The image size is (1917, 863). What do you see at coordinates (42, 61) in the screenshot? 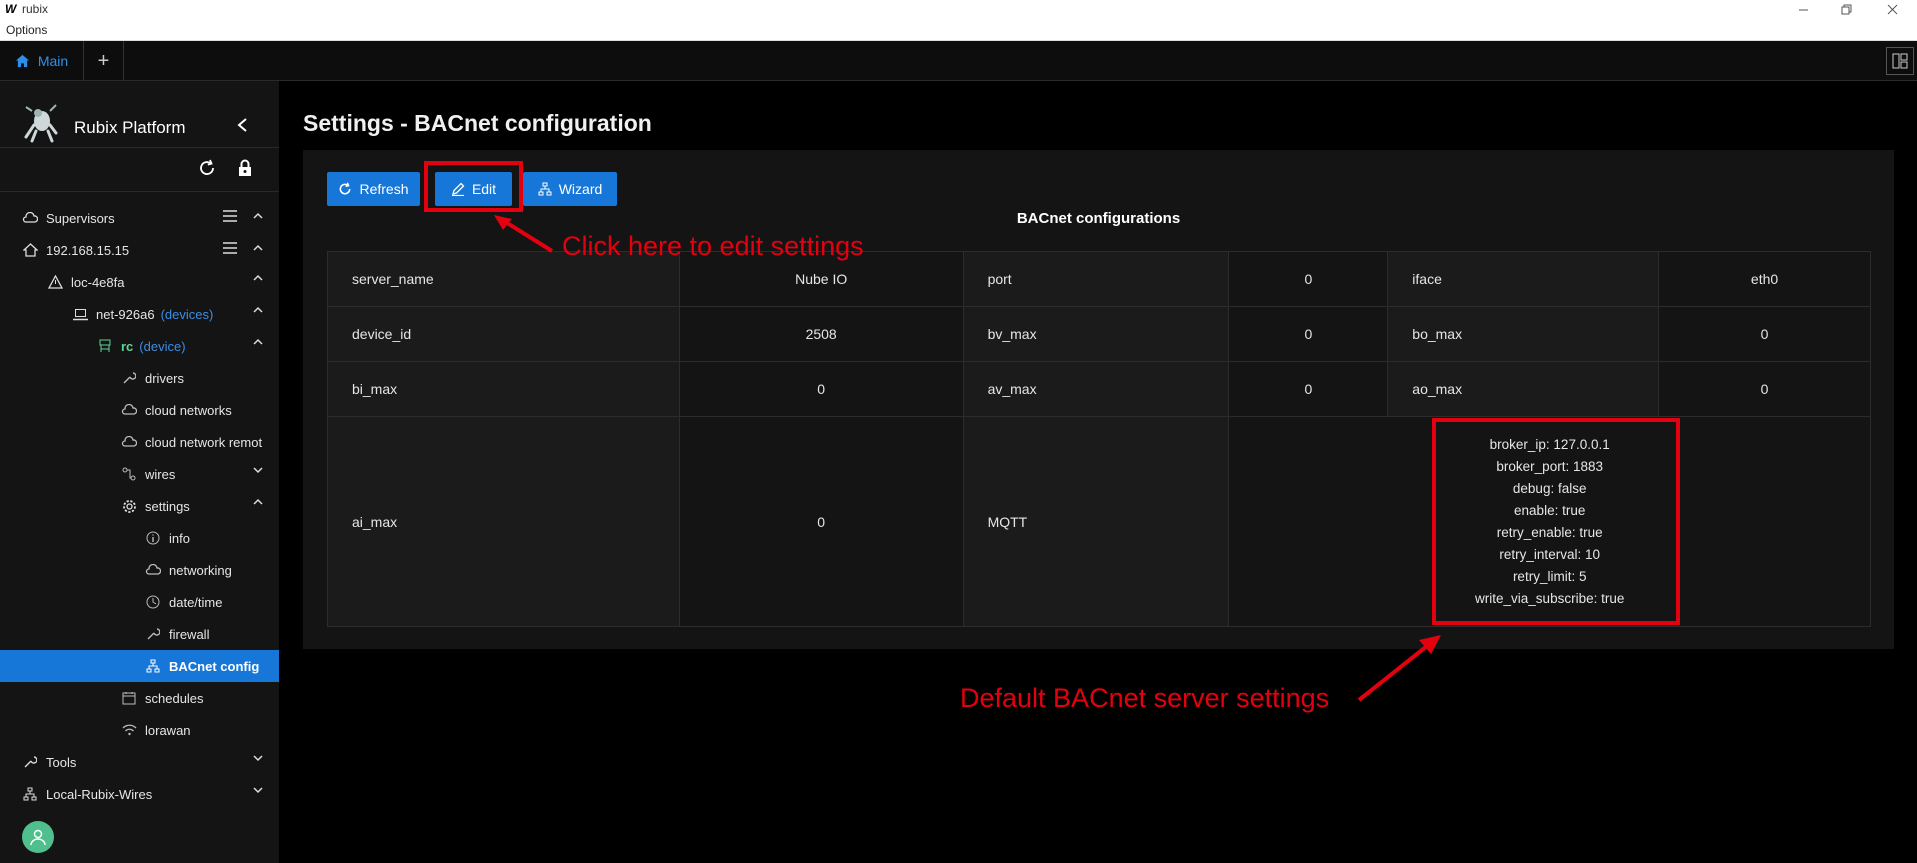
I see `tab-main: Main` at bounding box center [42, 61].